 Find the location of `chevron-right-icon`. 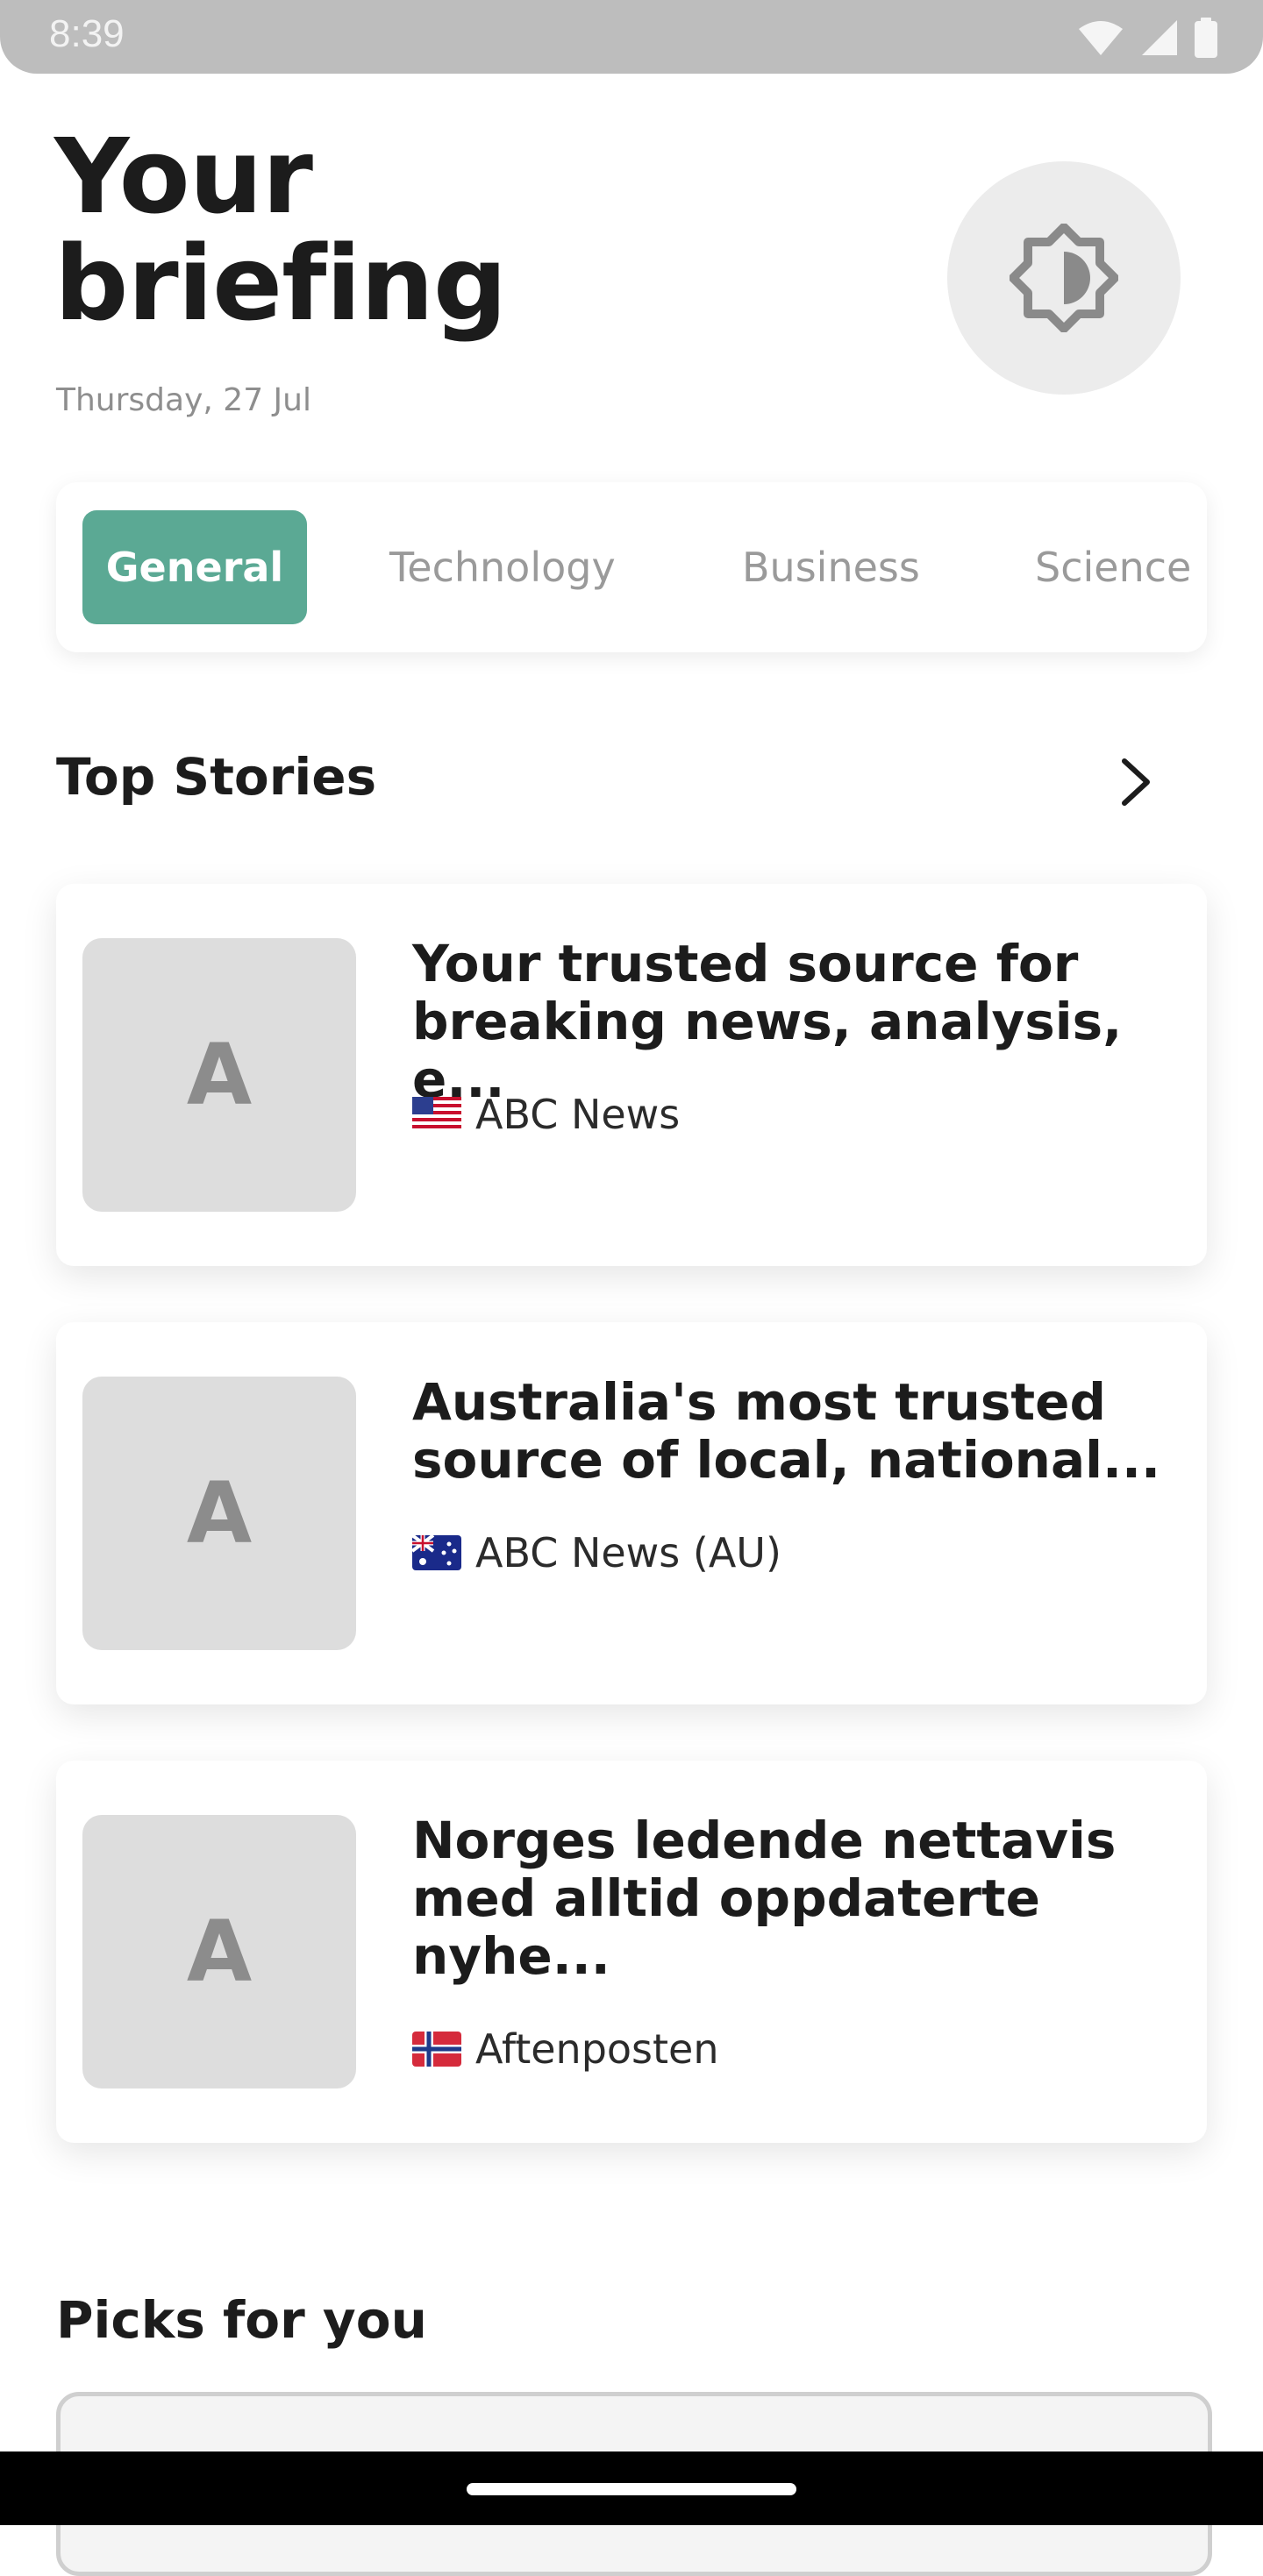

chevron-right-icon is located at coordinates (1135, 782).